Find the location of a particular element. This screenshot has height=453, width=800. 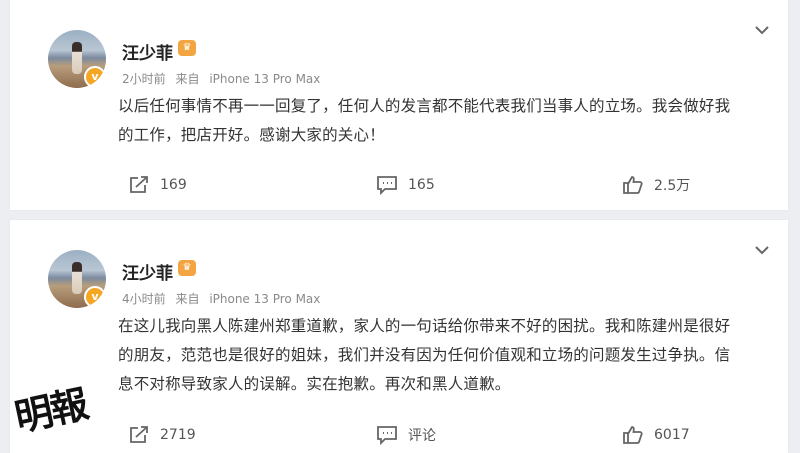

post-meta: 4小时前 来自 iPhone 13 Pro Max is located at coordinates (221, 298).